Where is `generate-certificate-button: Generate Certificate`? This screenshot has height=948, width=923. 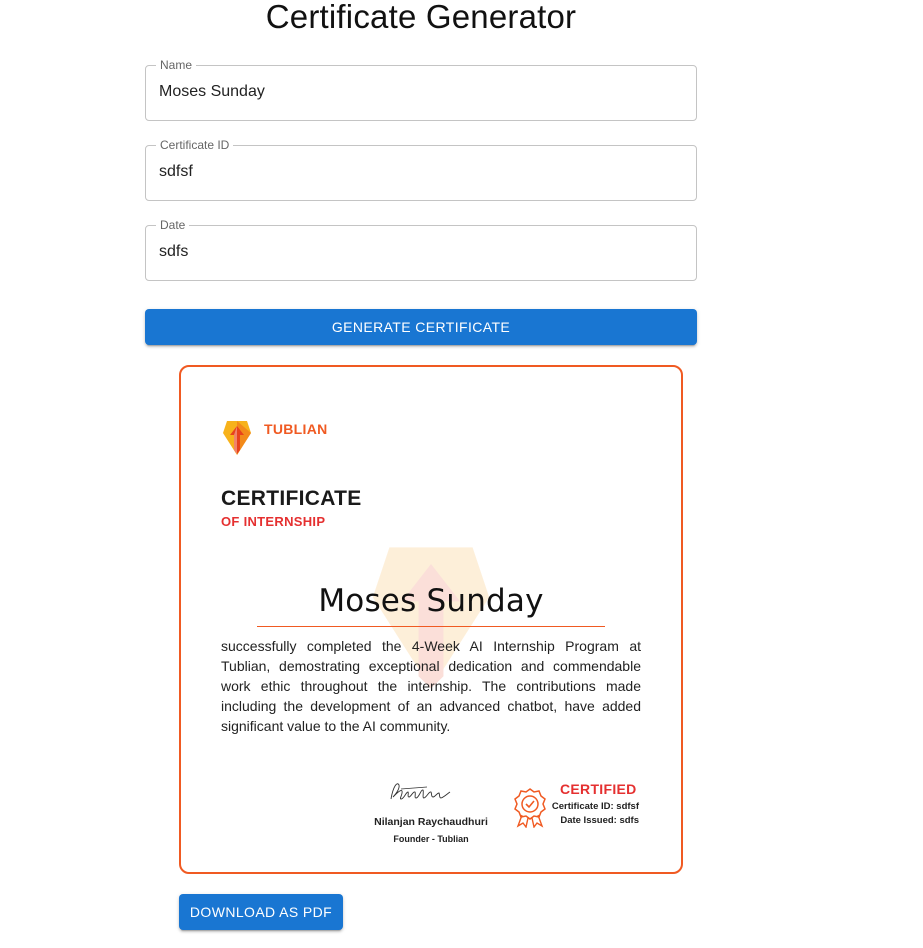 generate-certificate-button: Generate Certificate is located at coordinates (421, 327).